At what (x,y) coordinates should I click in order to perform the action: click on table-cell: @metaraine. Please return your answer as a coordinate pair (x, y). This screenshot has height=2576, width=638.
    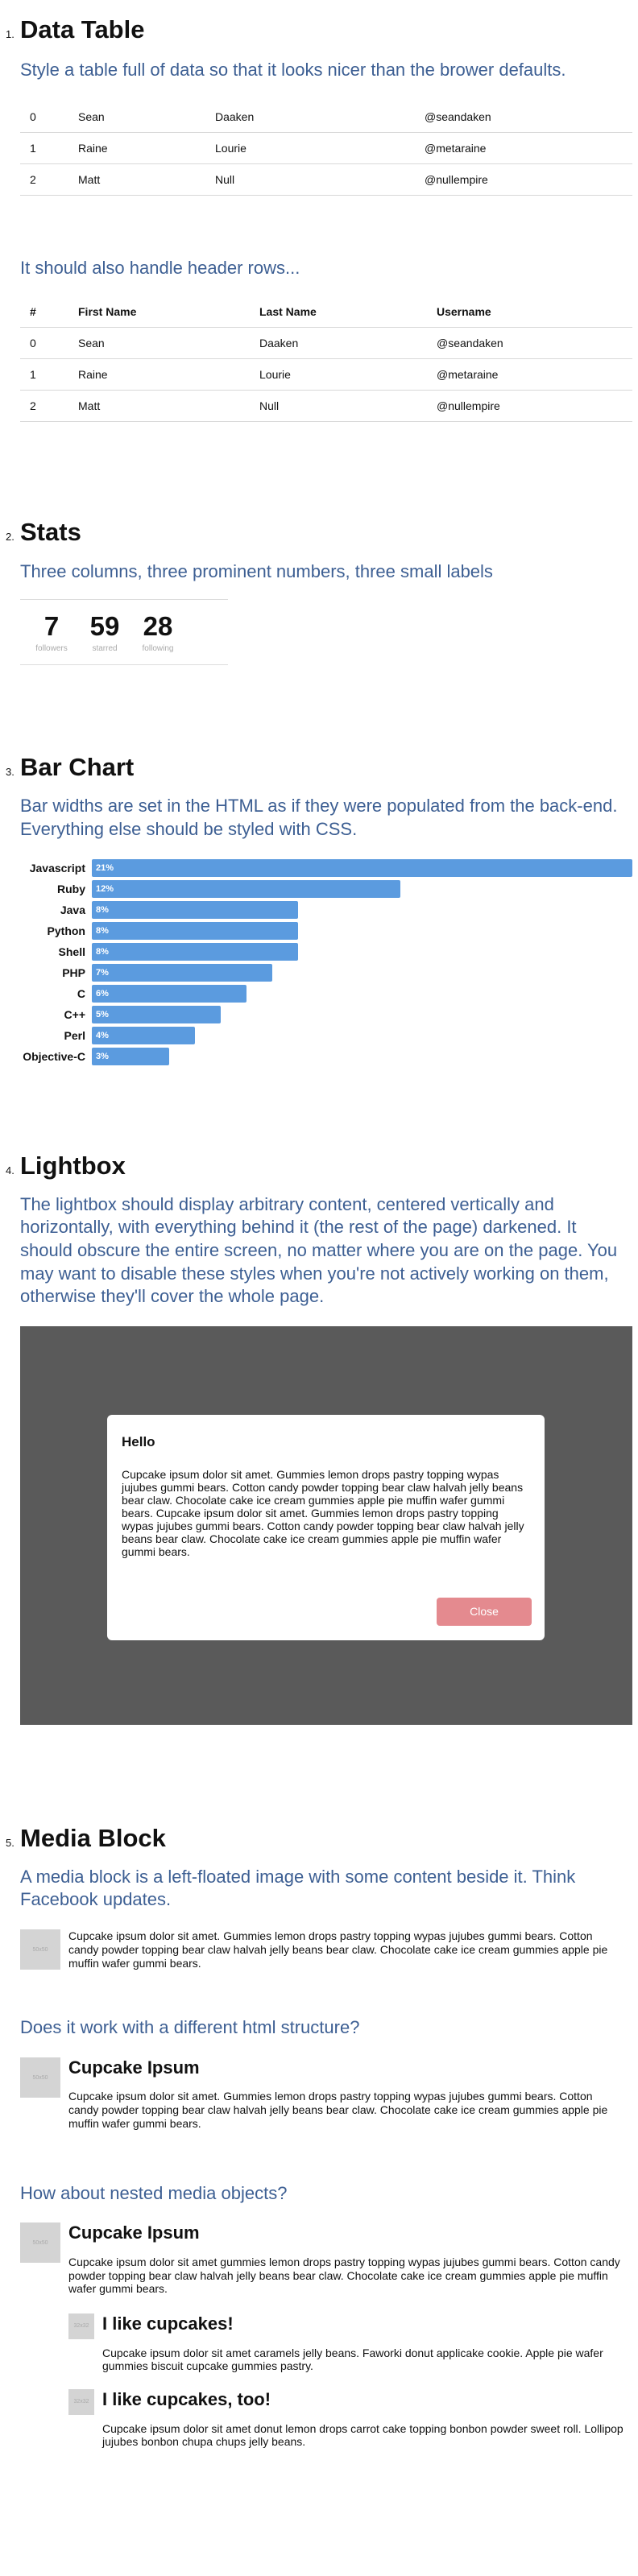
    Looking at the image, I should click on (523, 148).